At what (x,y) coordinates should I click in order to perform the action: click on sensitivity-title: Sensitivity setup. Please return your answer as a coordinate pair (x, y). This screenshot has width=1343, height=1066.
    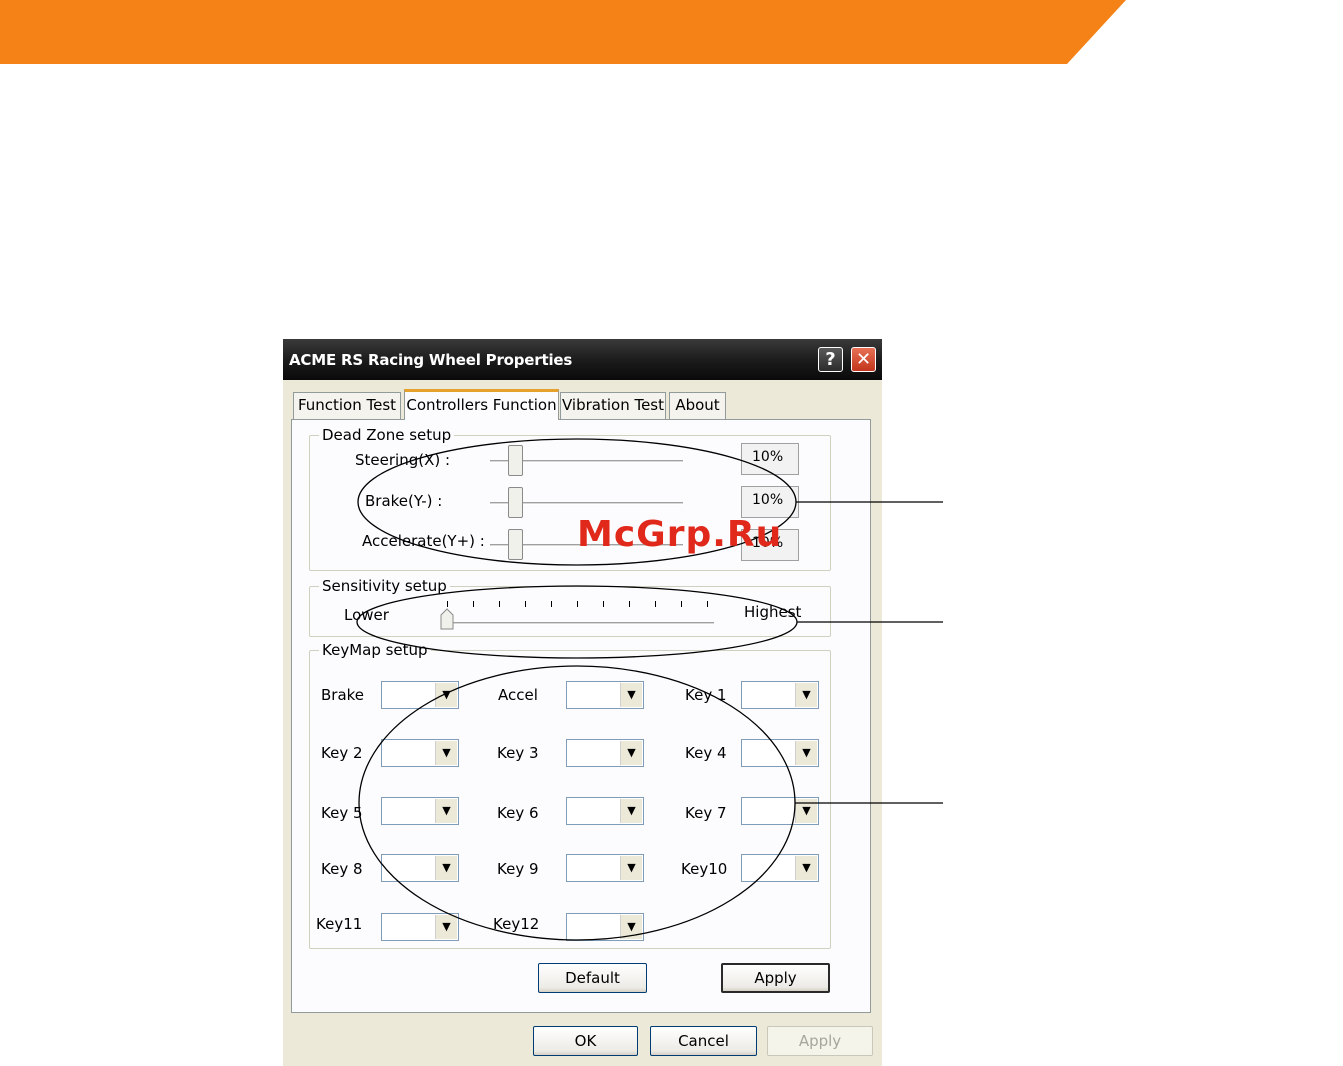
    Looking at the image, I should click on (384, 586).